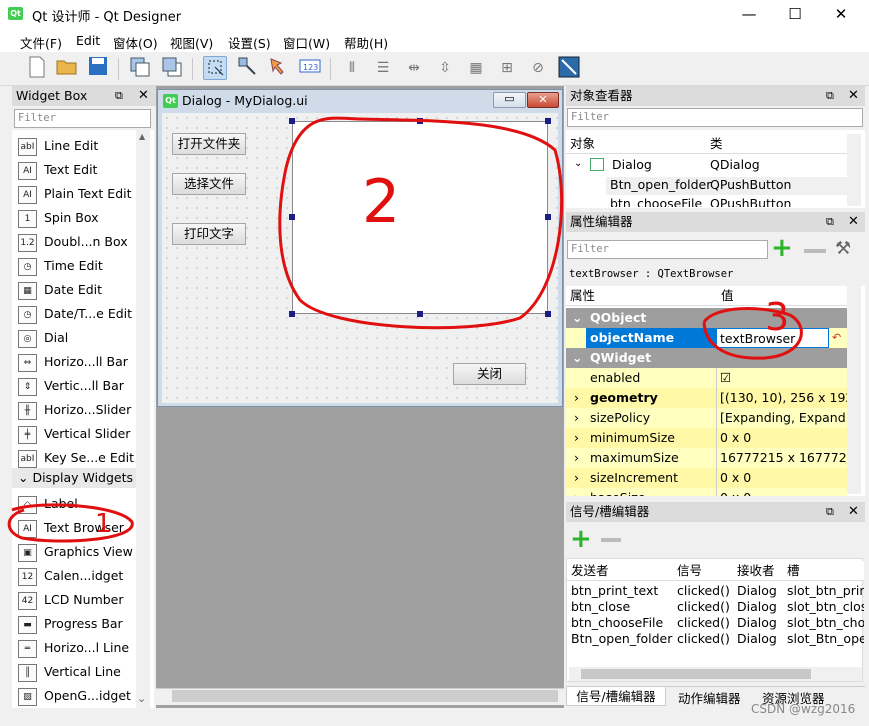 This screenshot has height=726, width=869. Describe the element at coordinates (247, 68) in the screenshot. I see `edit-signals-icon` at that location.